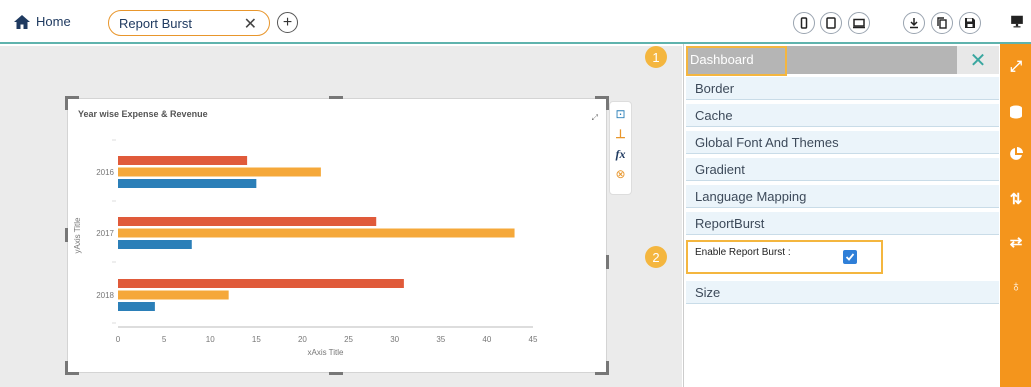 The width and height of the screenshot is (1031, 387). I want to click on step-badge-1: 1, so click(656, 57).